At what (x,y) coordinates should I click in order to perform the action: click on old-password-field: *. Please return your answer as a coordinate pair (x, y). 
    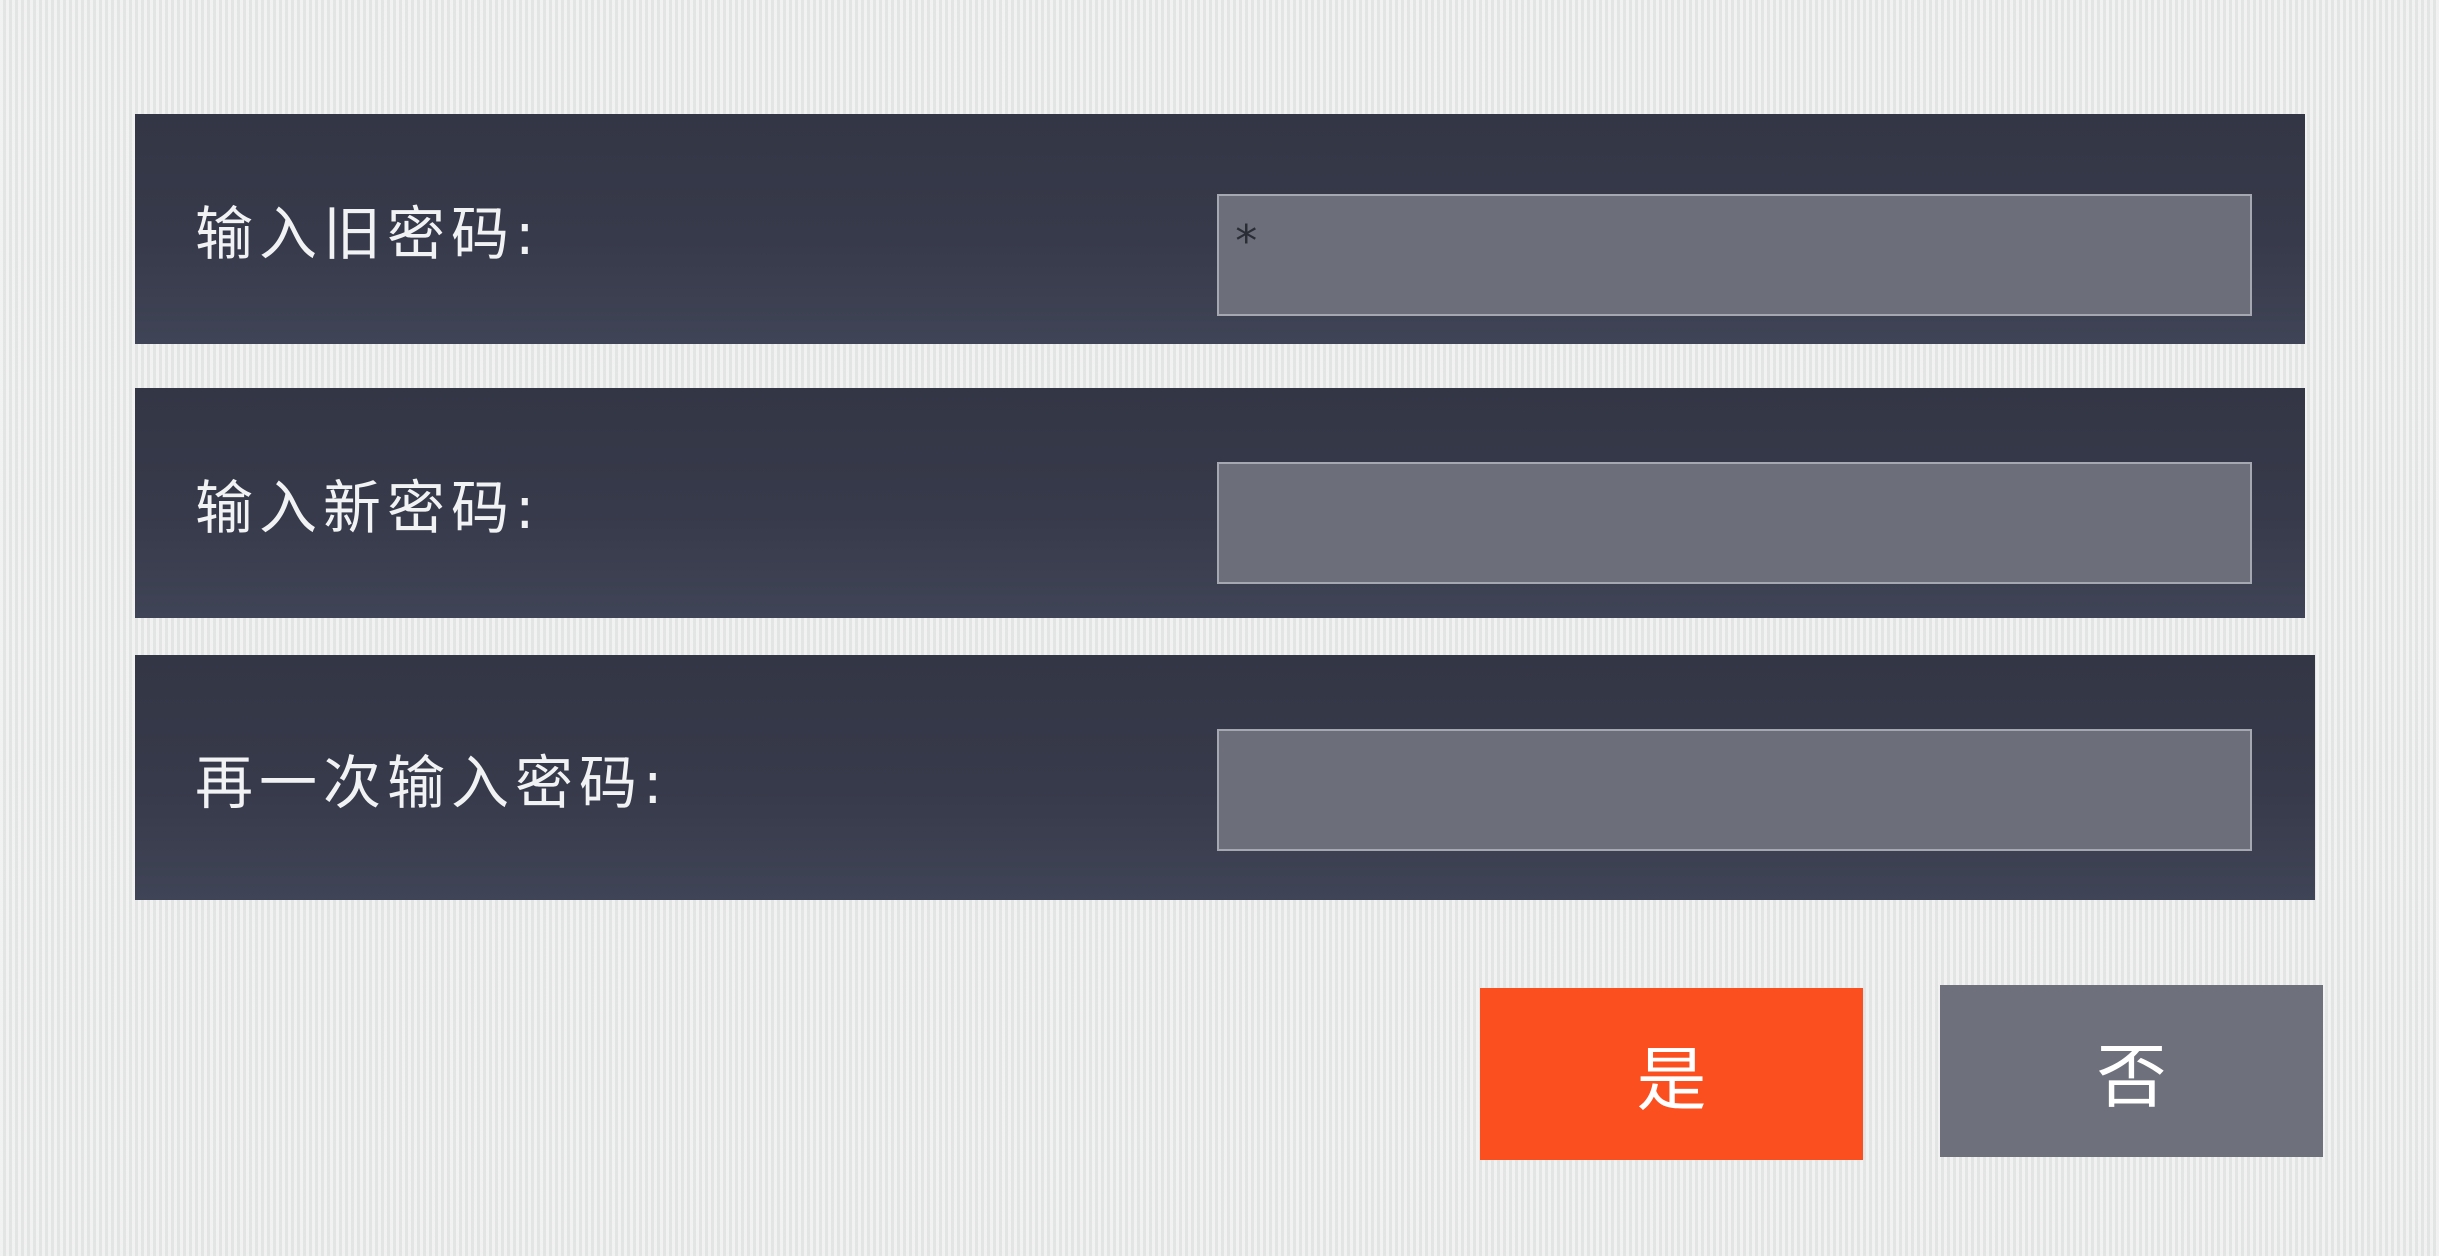
    Looking at the image, I should click on (1734, 255).